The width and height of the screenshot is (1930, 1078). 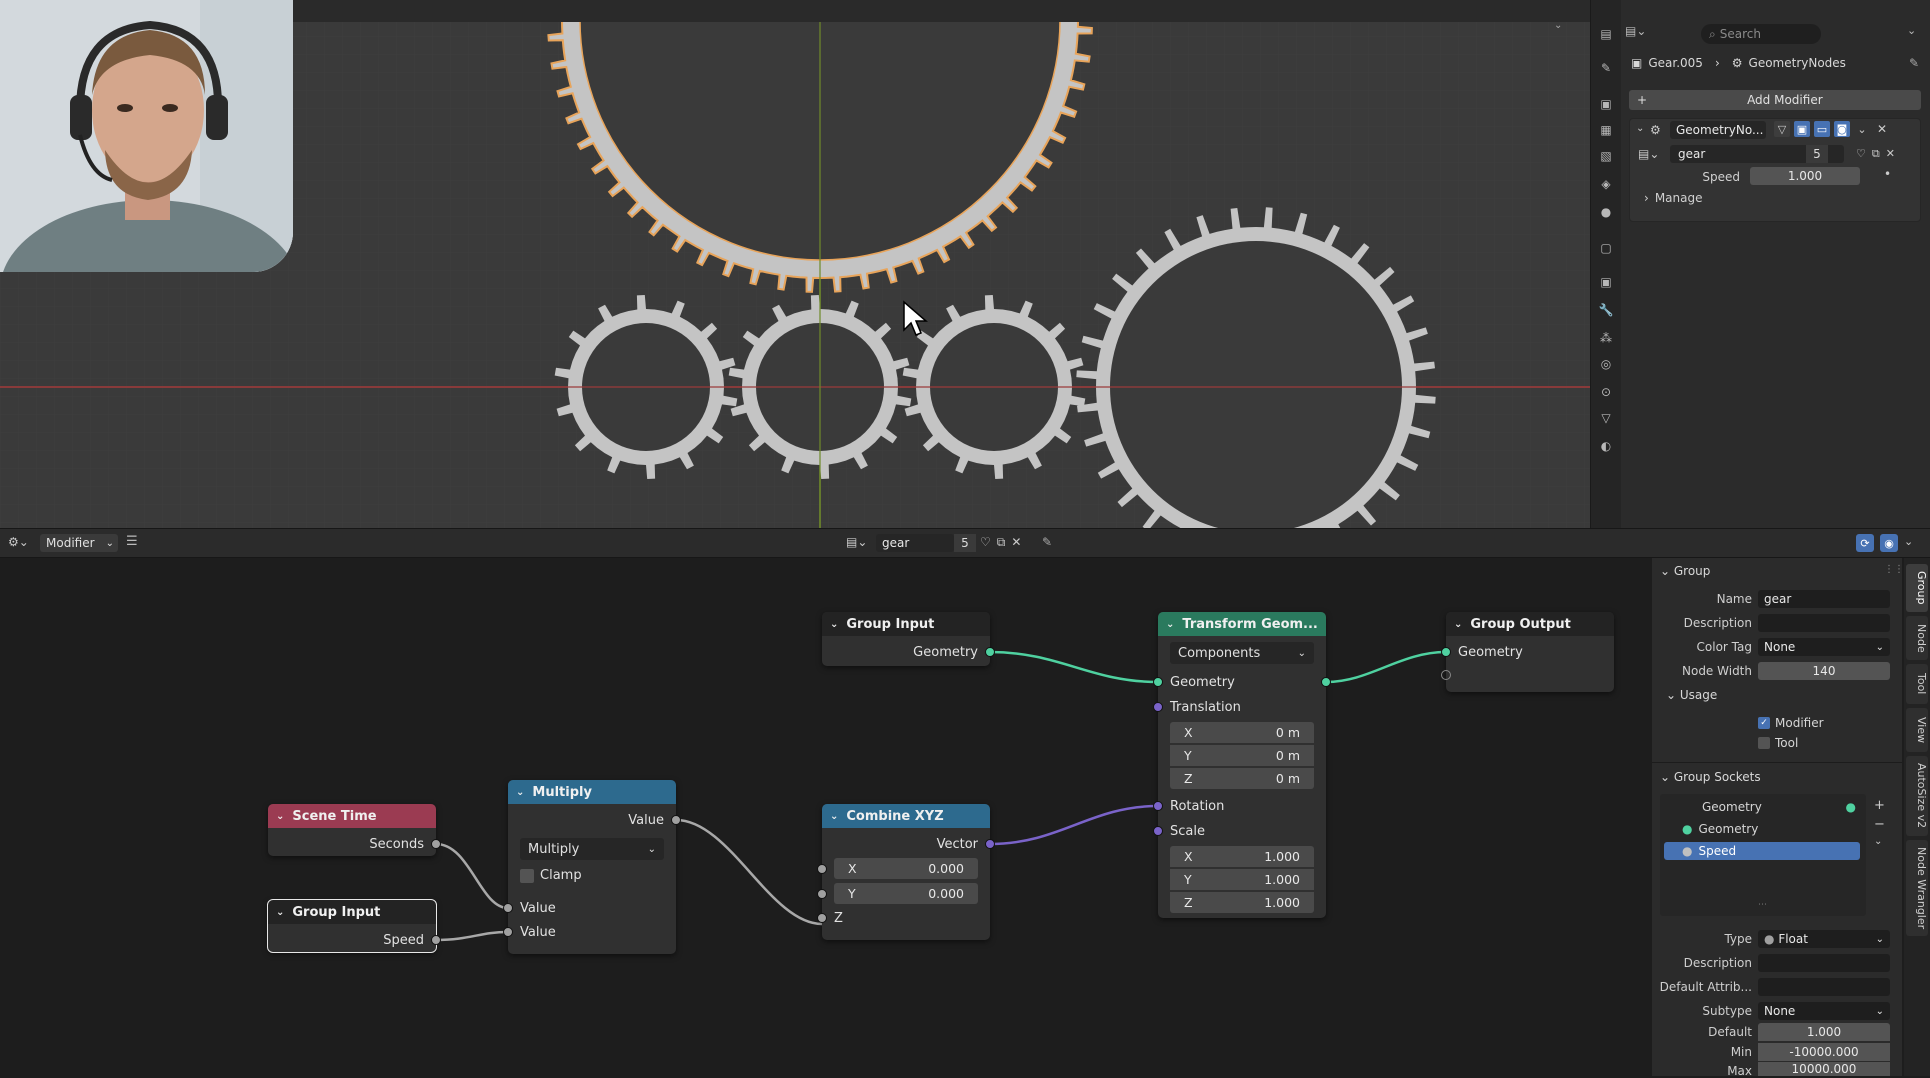 I want to click on manage-subpanel: › Manage, so click(x=1673, y=198).